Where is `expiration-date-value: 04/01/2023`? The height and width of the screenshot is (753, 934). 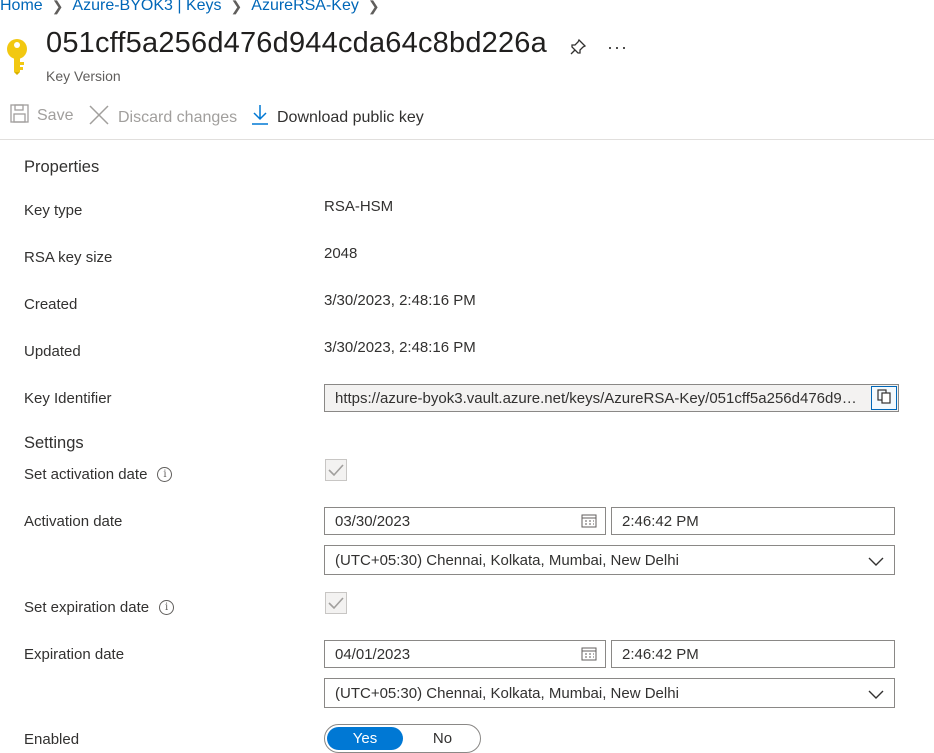 expiration-date-value: 04/01/2023 is located at coordinates (373, 654).